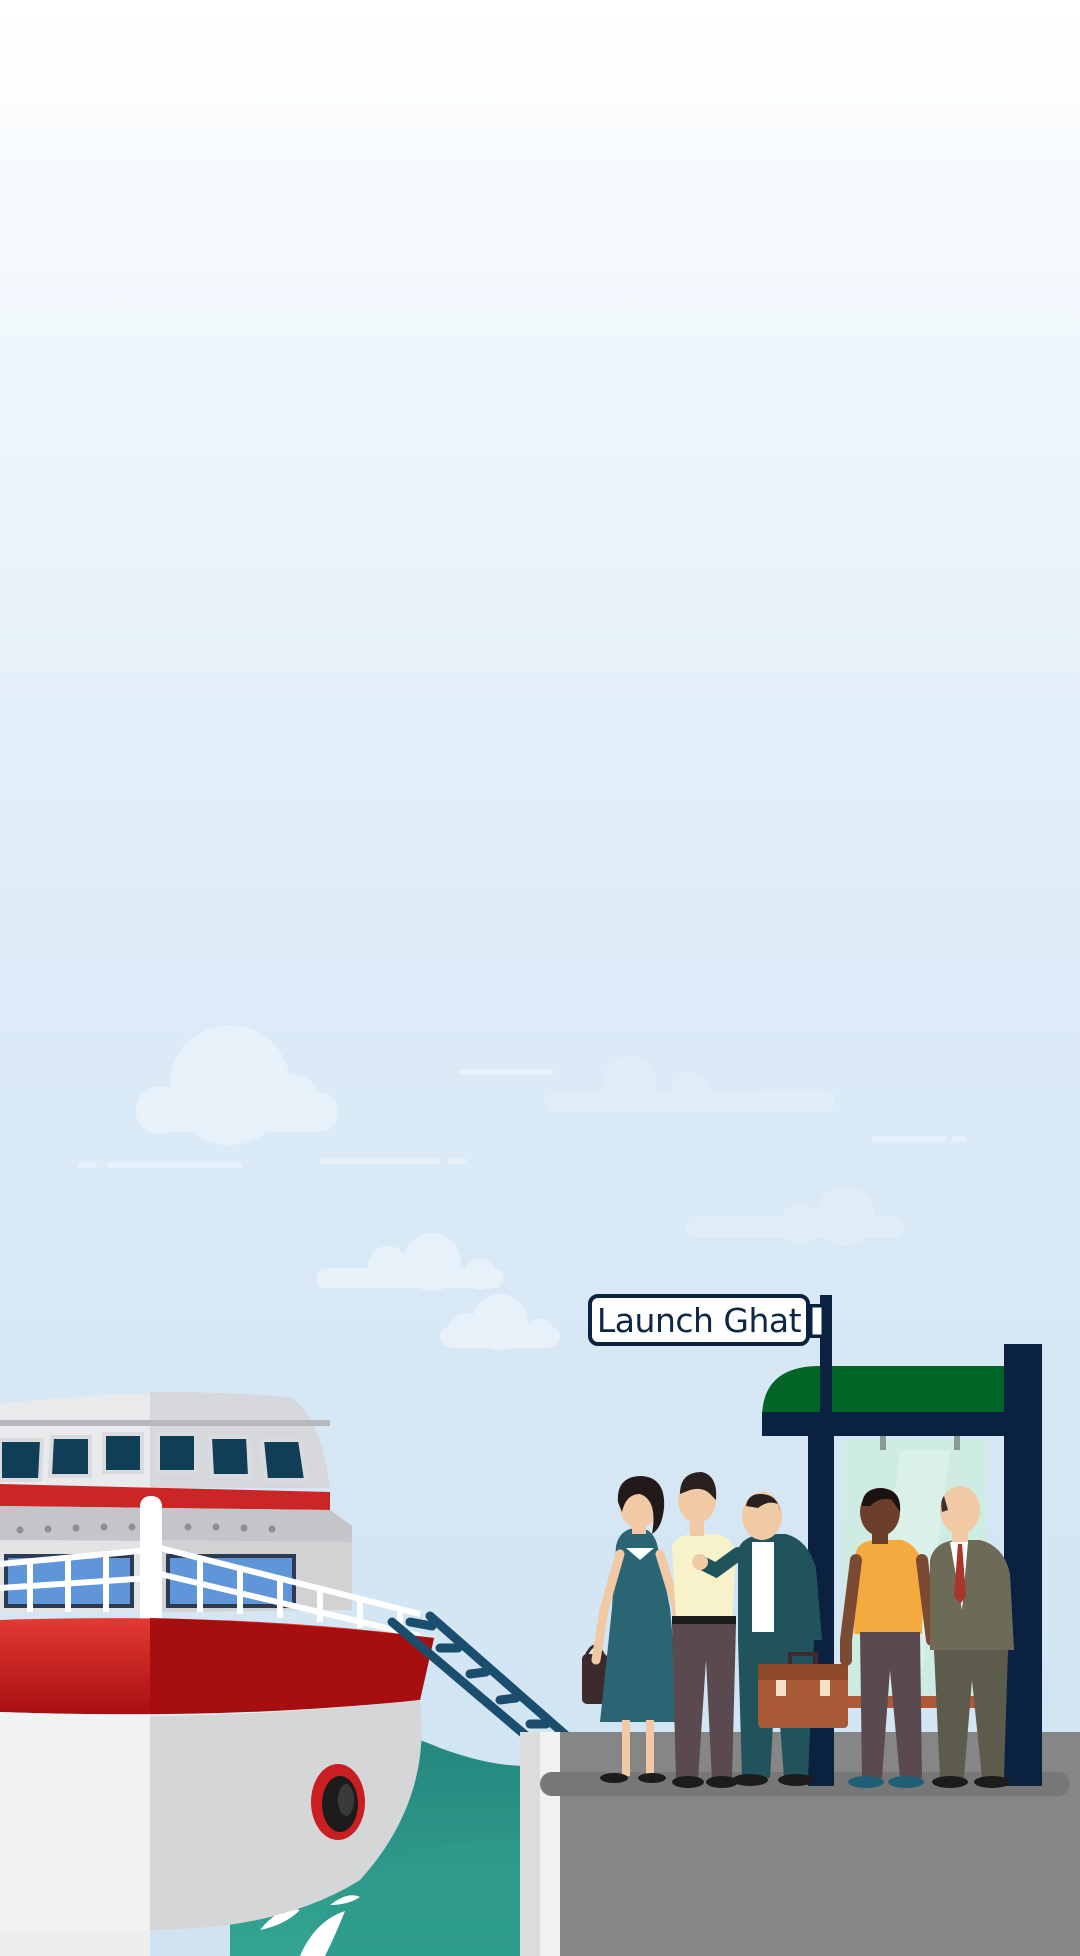 This screenshot has width=1080, height=1956. Describe the element at coordinates (706, 1320) in the screenshot. I see `sign-board` at that location.